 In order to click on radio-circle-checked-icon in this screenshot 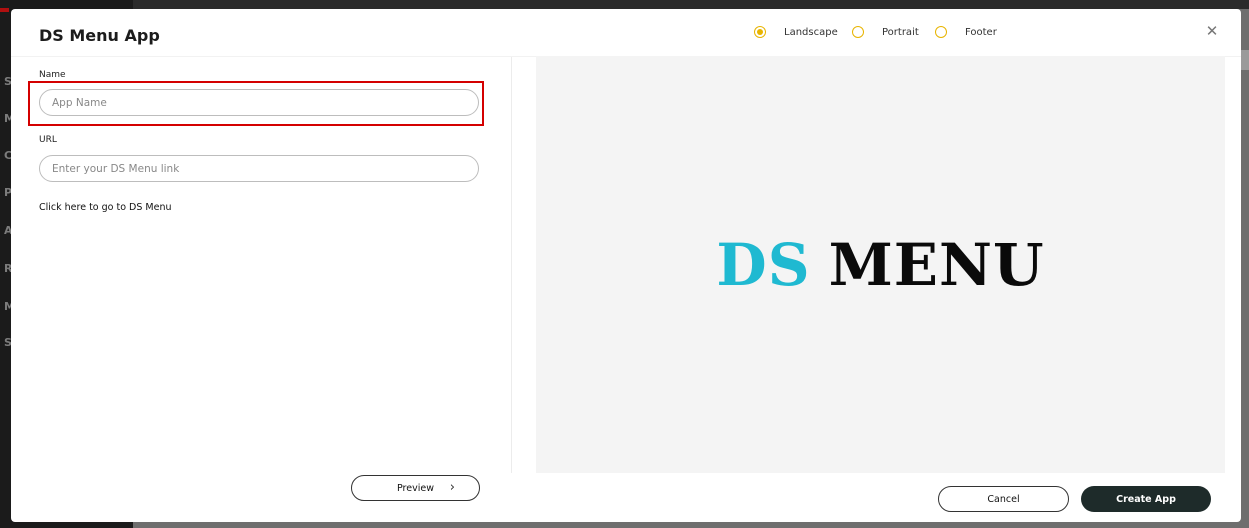, I will do `click(760, 32)`.